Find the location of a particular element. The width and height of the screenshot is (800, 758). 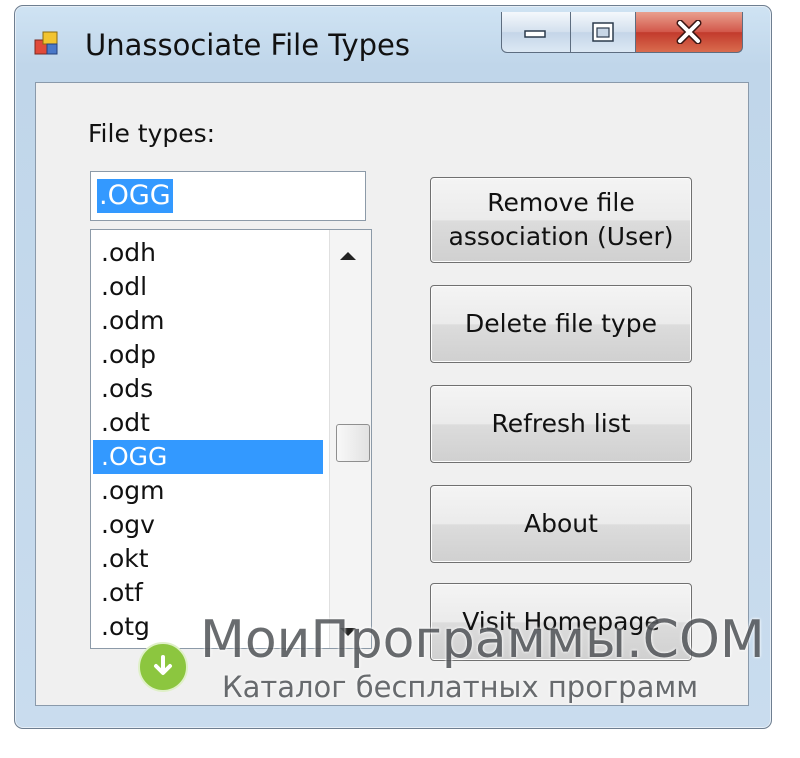

list-item: .otf is located at coordinates (208, 593).